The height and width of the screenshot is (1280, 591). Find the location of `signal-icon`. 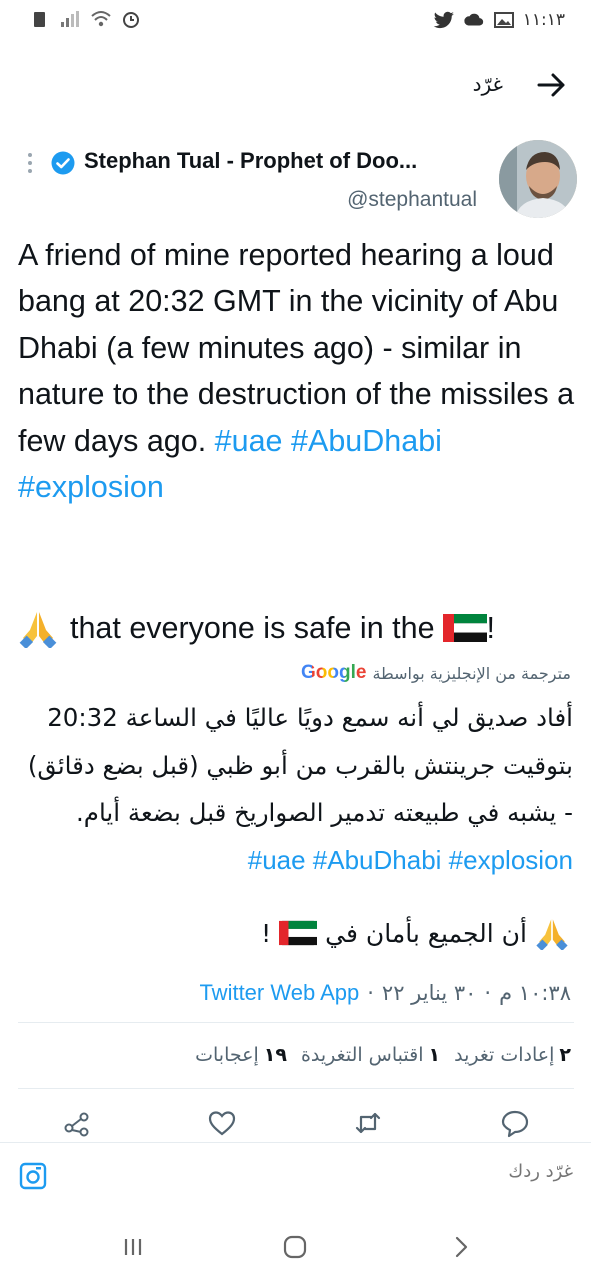

signal-icon is located at coordinates (70, 19).